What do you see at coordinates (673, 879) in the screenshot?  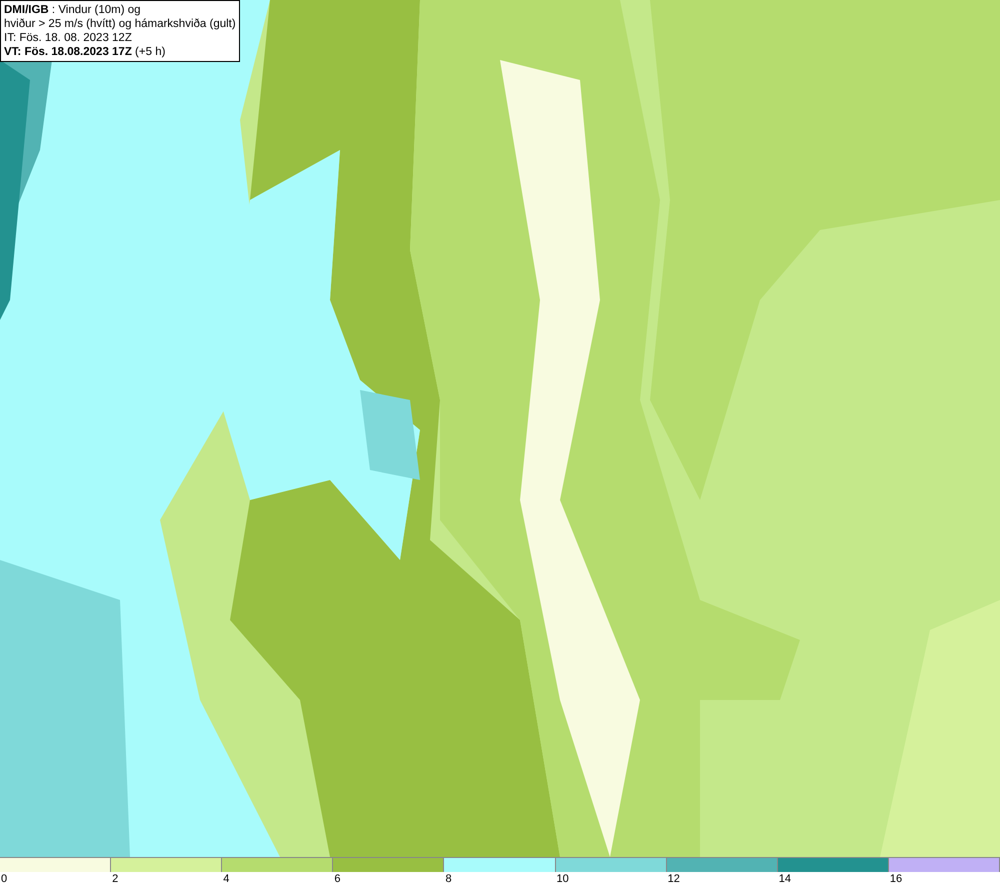 I see `legend-label: 12` at bounding box center [673, 879].